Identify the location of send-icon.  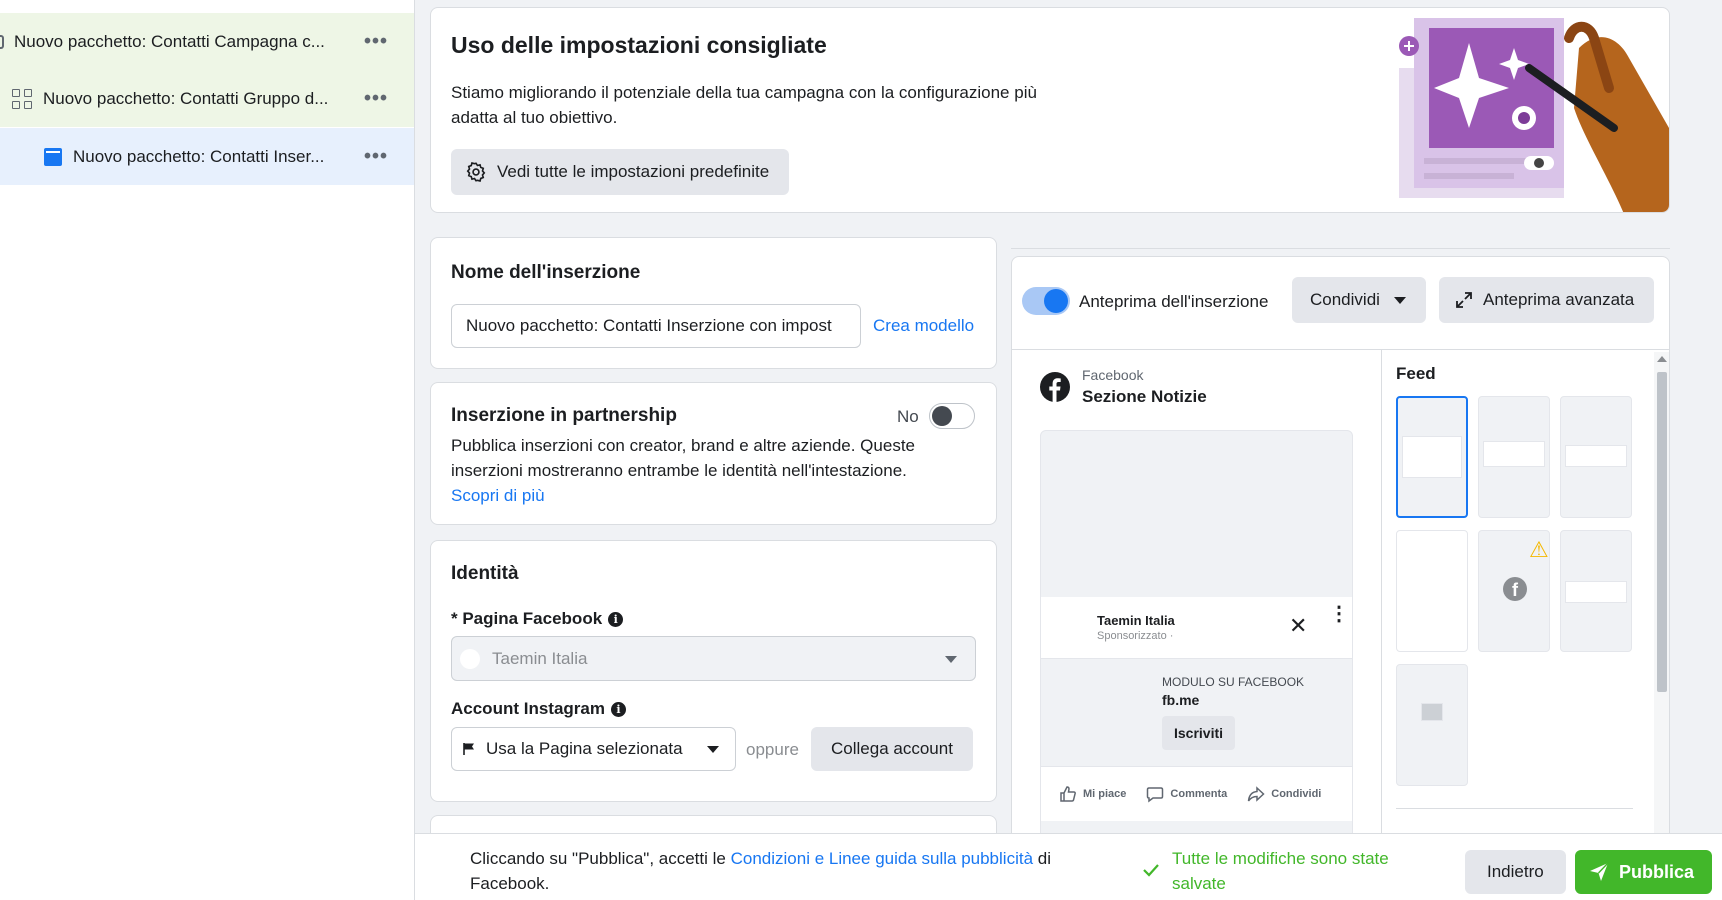
(1599, 871).